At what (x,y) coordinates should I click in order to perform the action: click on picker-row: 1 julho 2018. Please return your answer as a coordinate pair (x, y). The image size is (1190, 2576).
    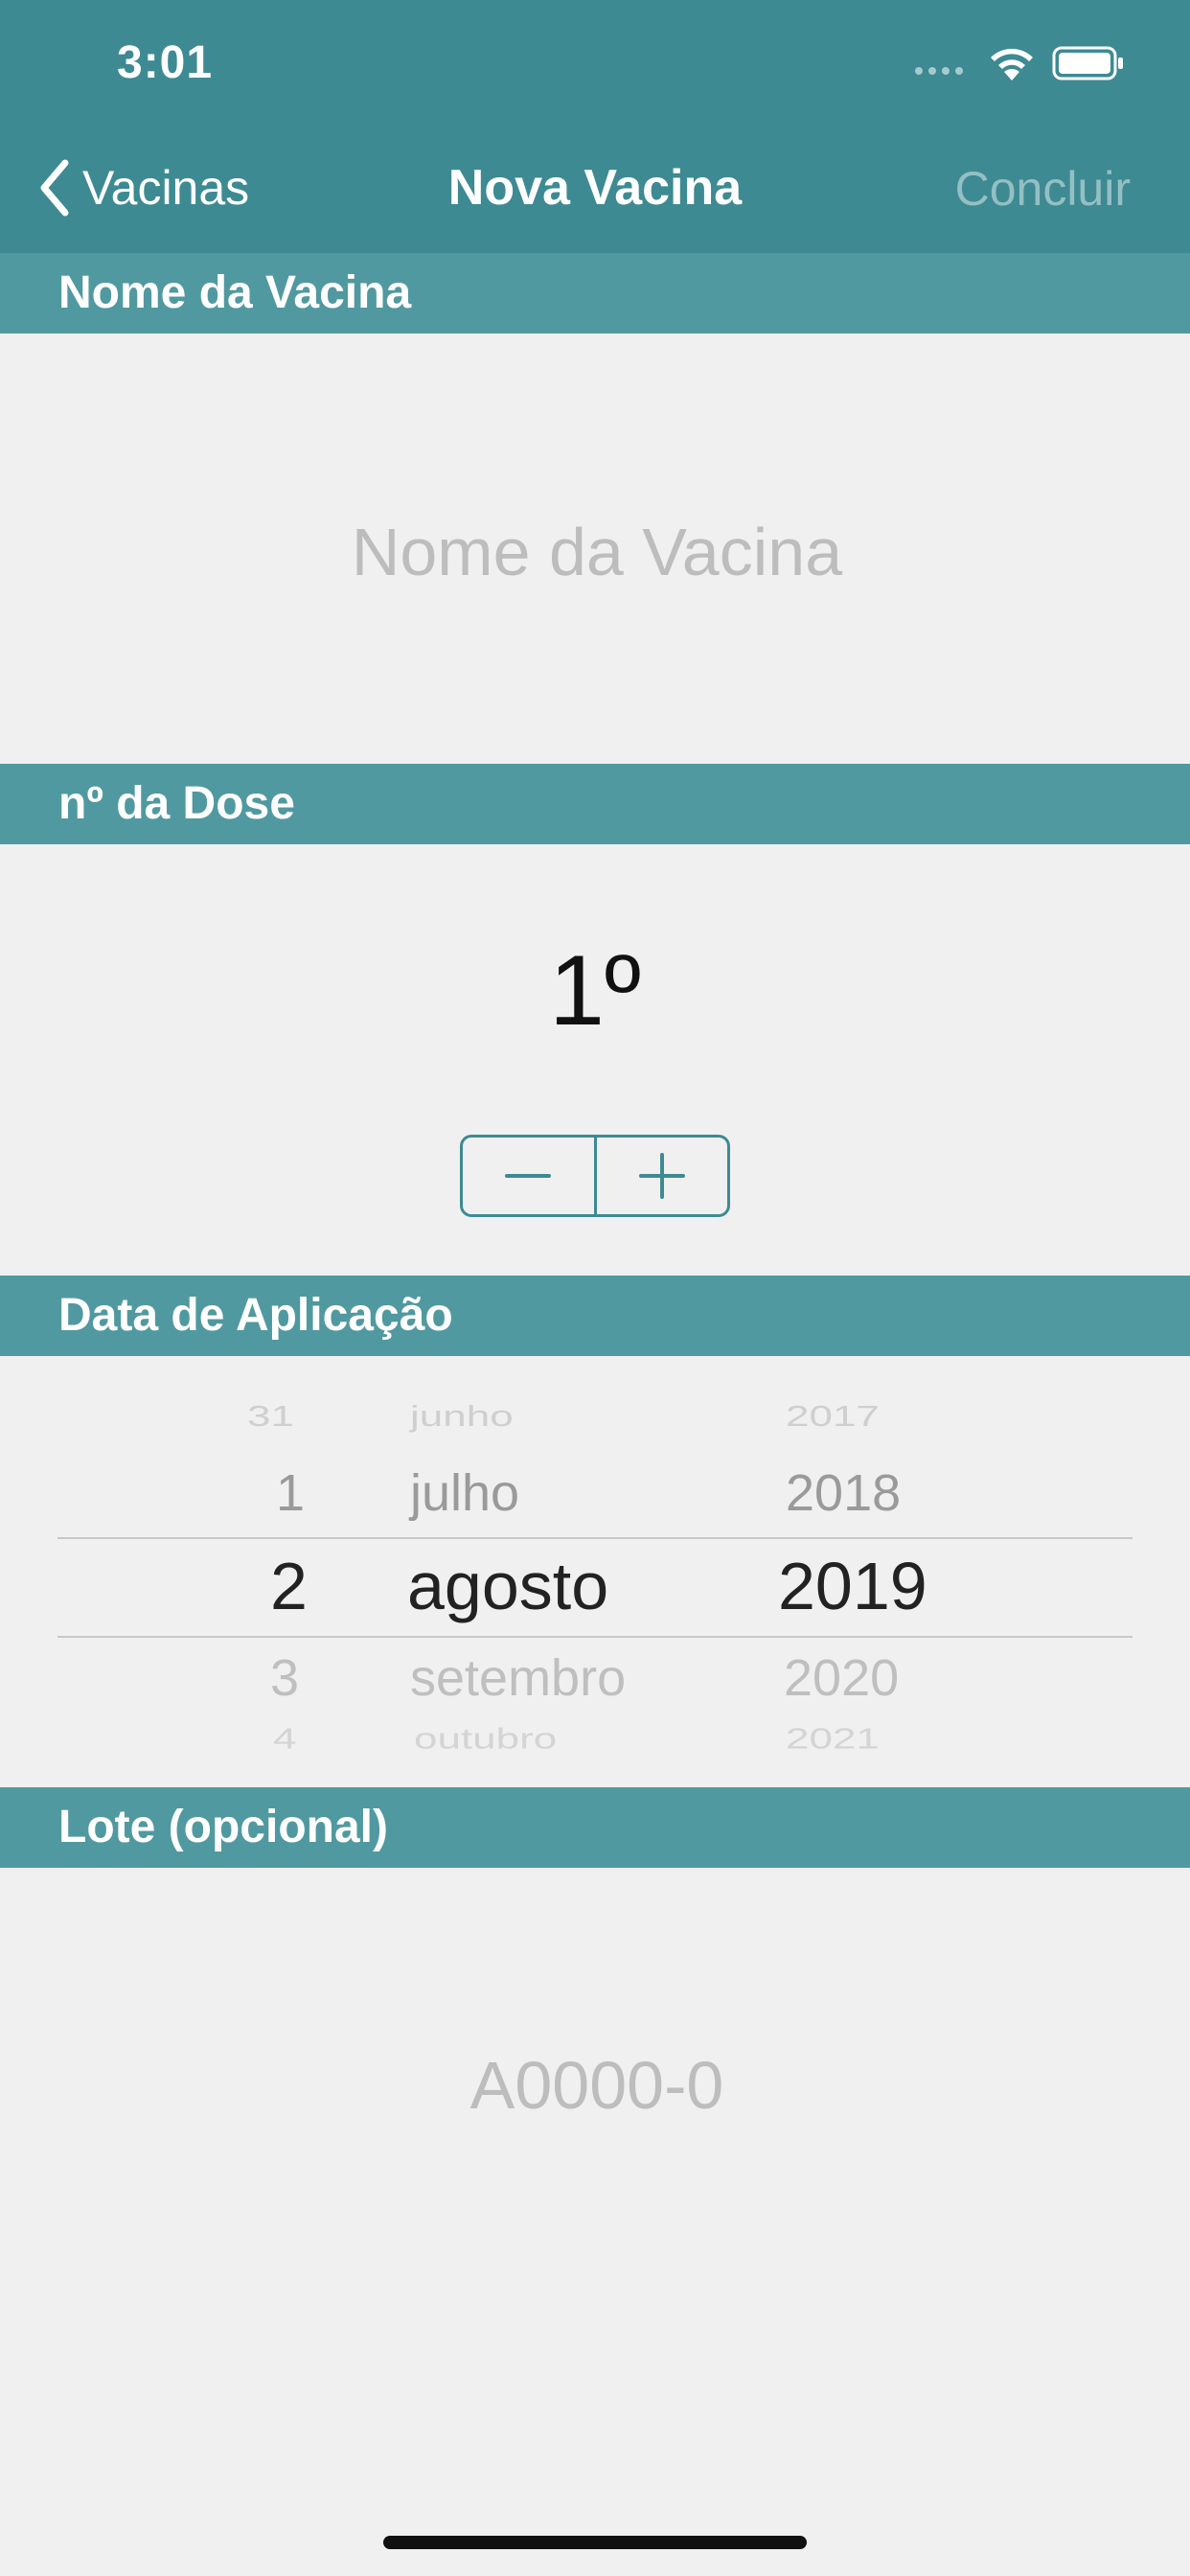
    Looking at the image, I should click on (595, 1494).